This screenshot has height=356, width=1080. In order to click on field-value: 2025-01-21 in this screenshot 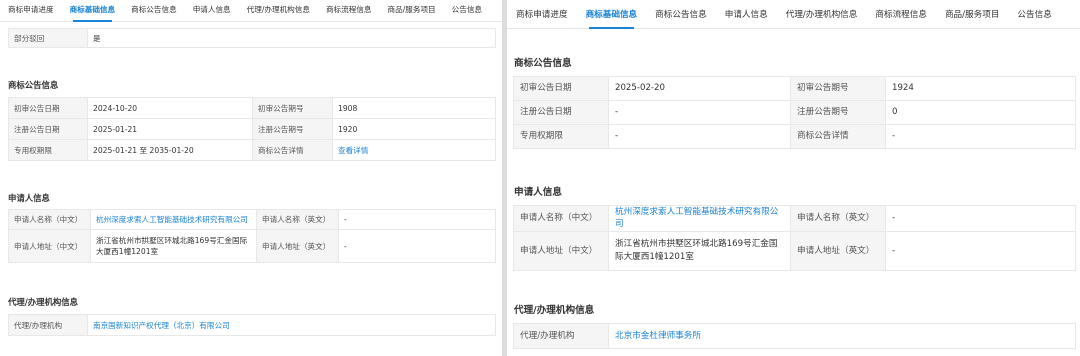, I will do `click(170, 129)`.